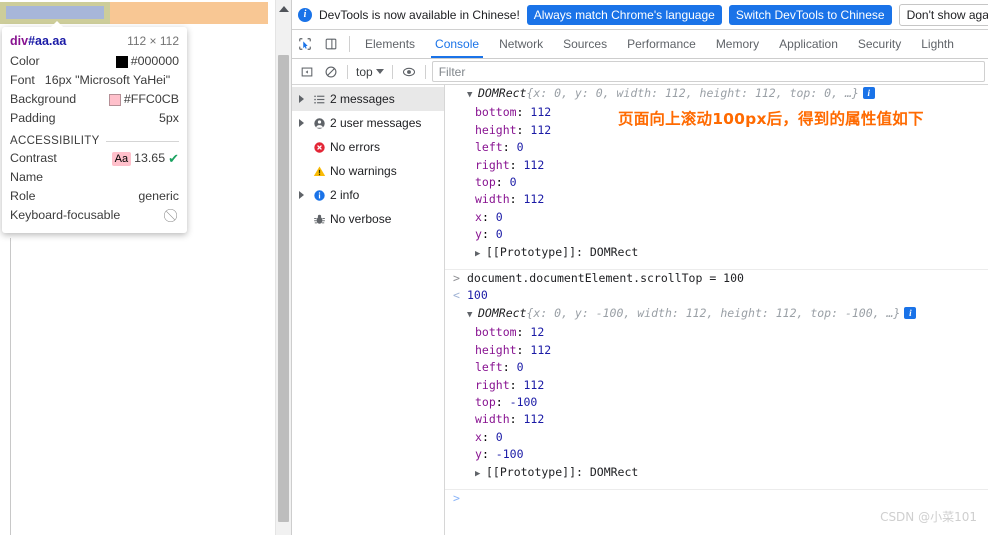 This screenshot has width=988, height=535. What do you see at coordinates (585, 44) in the screenshot?
I see `tab-sources: Sources` at bounding box center [585, 44].